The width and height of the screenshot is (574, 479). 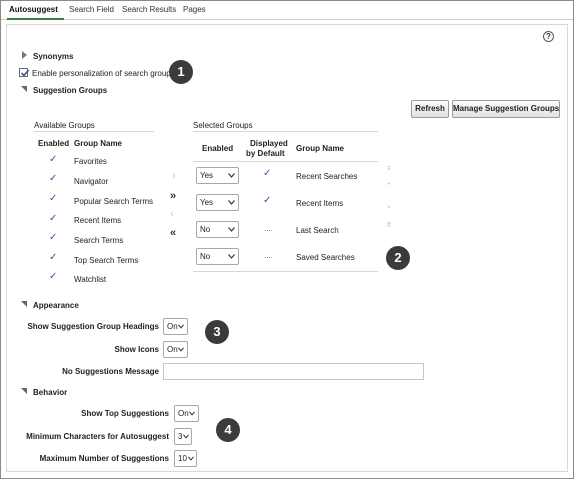 I want to click on personalization-label: Enable personalization of search groups, so click(x=103, y=73).